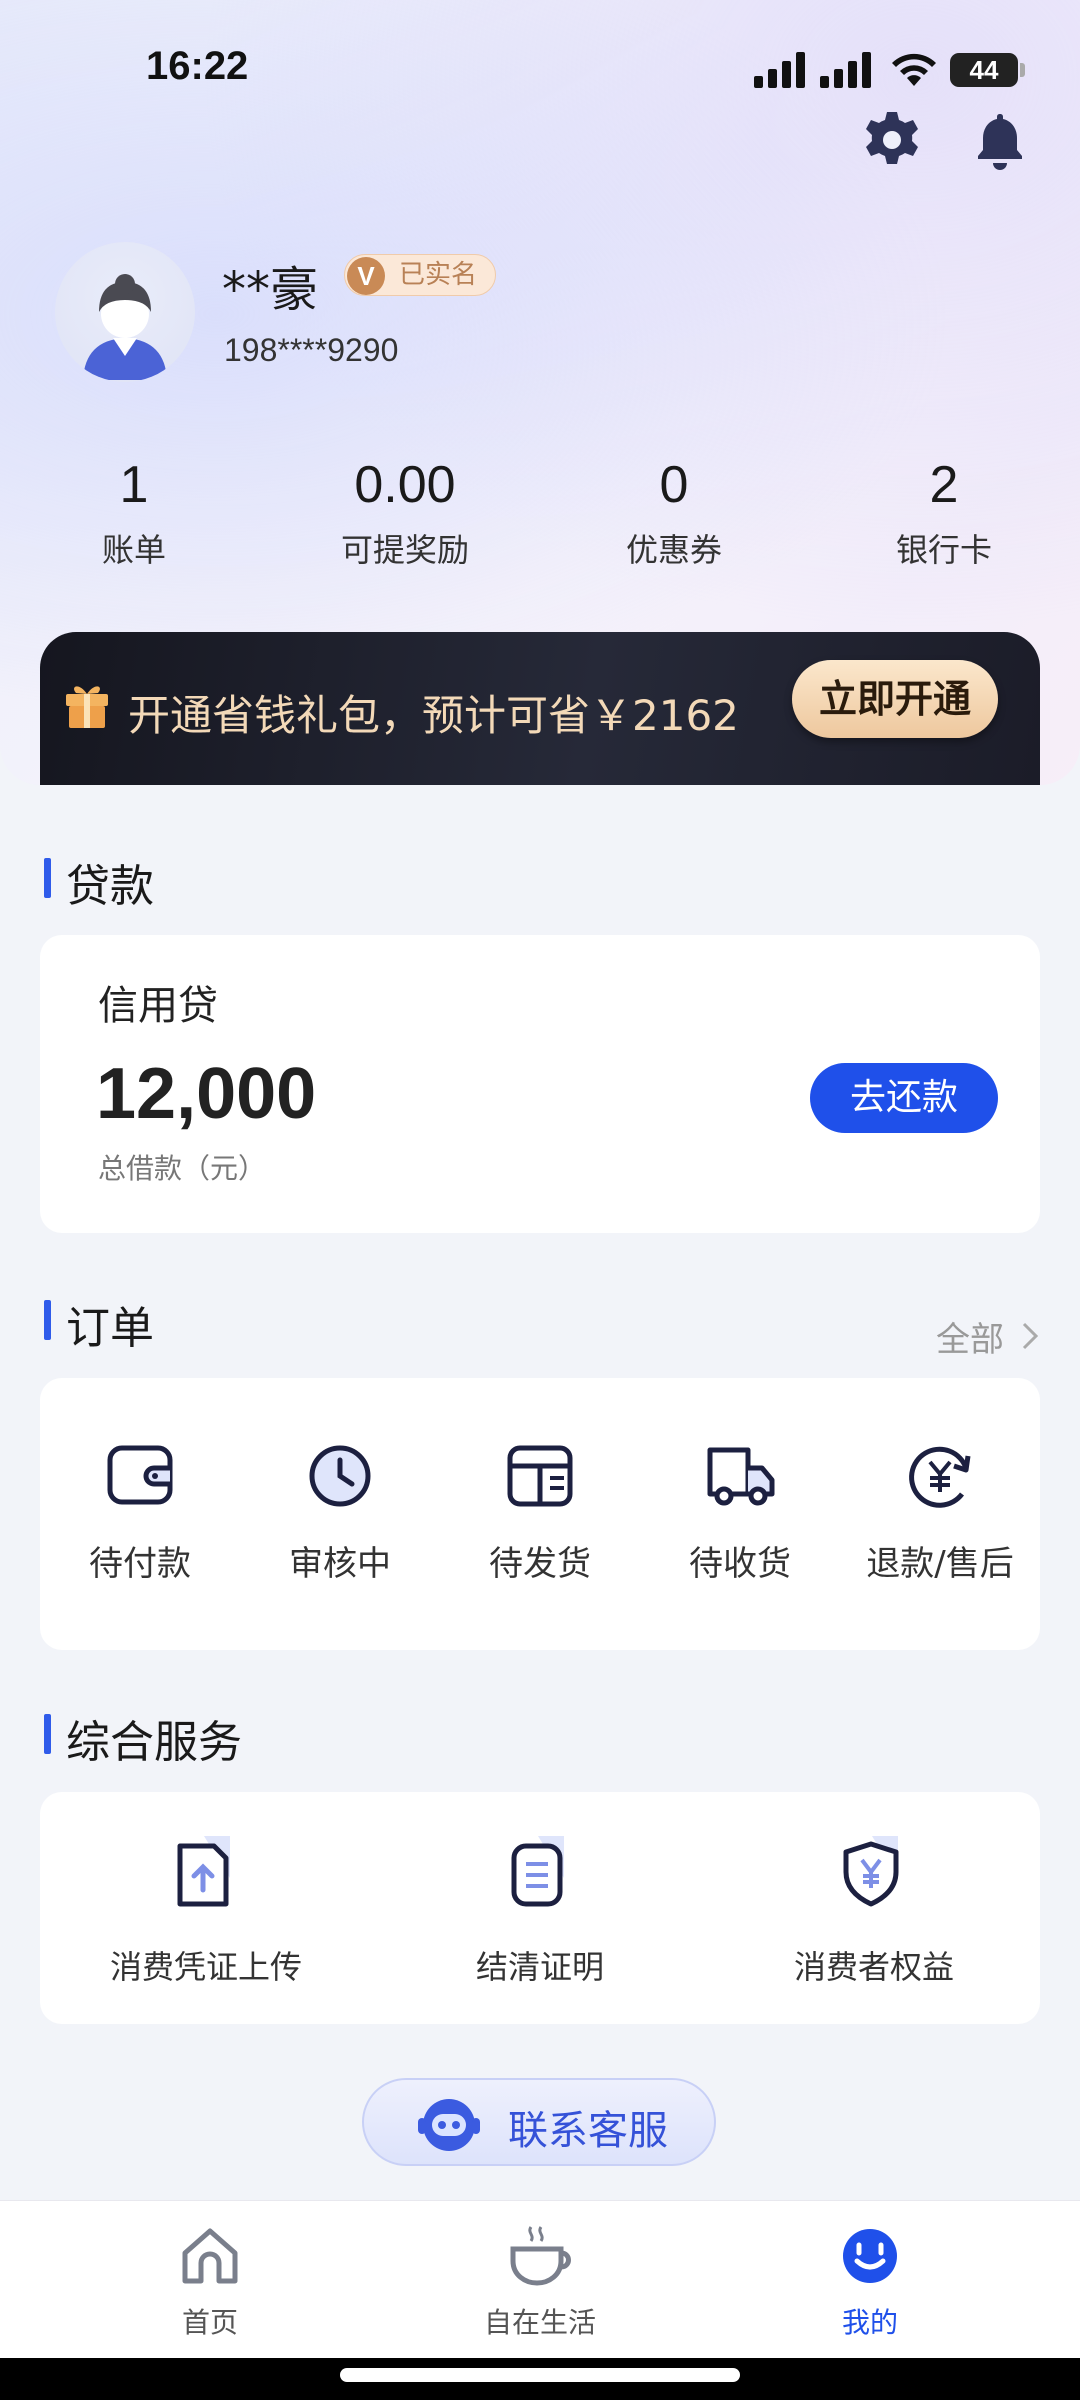 The width and height of the screenshot is (1080, 2400). I want to click on shield-yuan-icon, so click(871, 1871).